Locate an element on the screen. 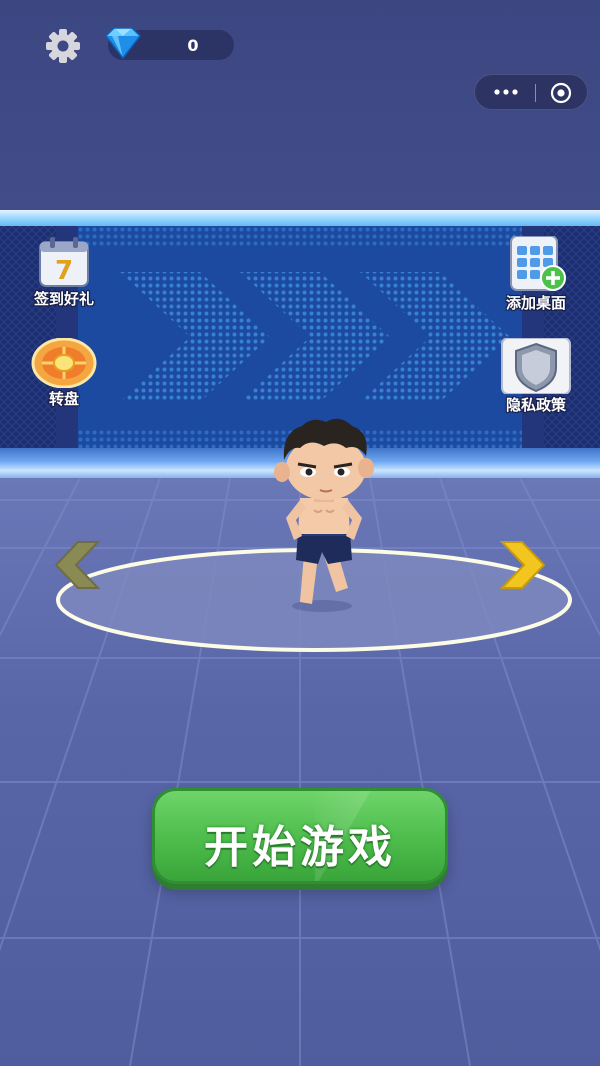  privacy-policy-button: 隐私政策 is located at coordinates (536, 376).